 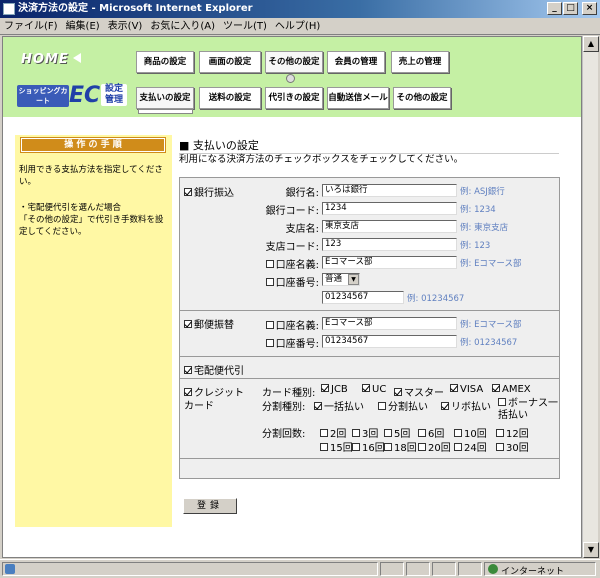 I want to click on split-type-lump: 一括払い, so click(x=339, y=405).